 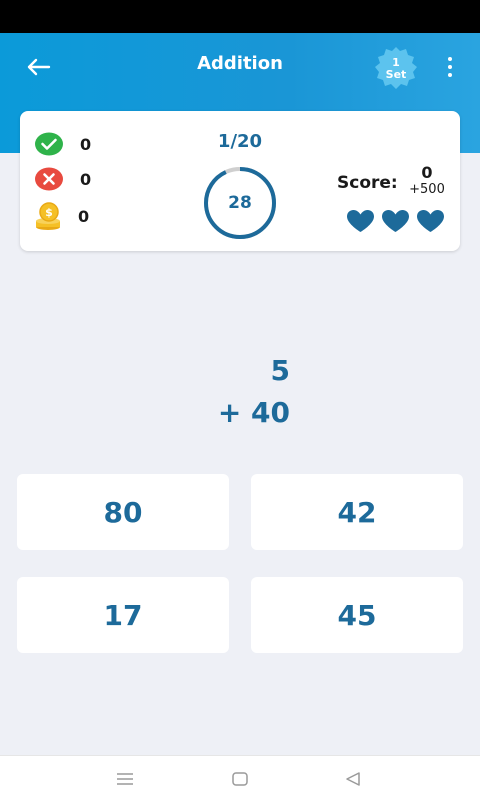 I want to click on answer-option-4: 45, so click(x=357, y=615).